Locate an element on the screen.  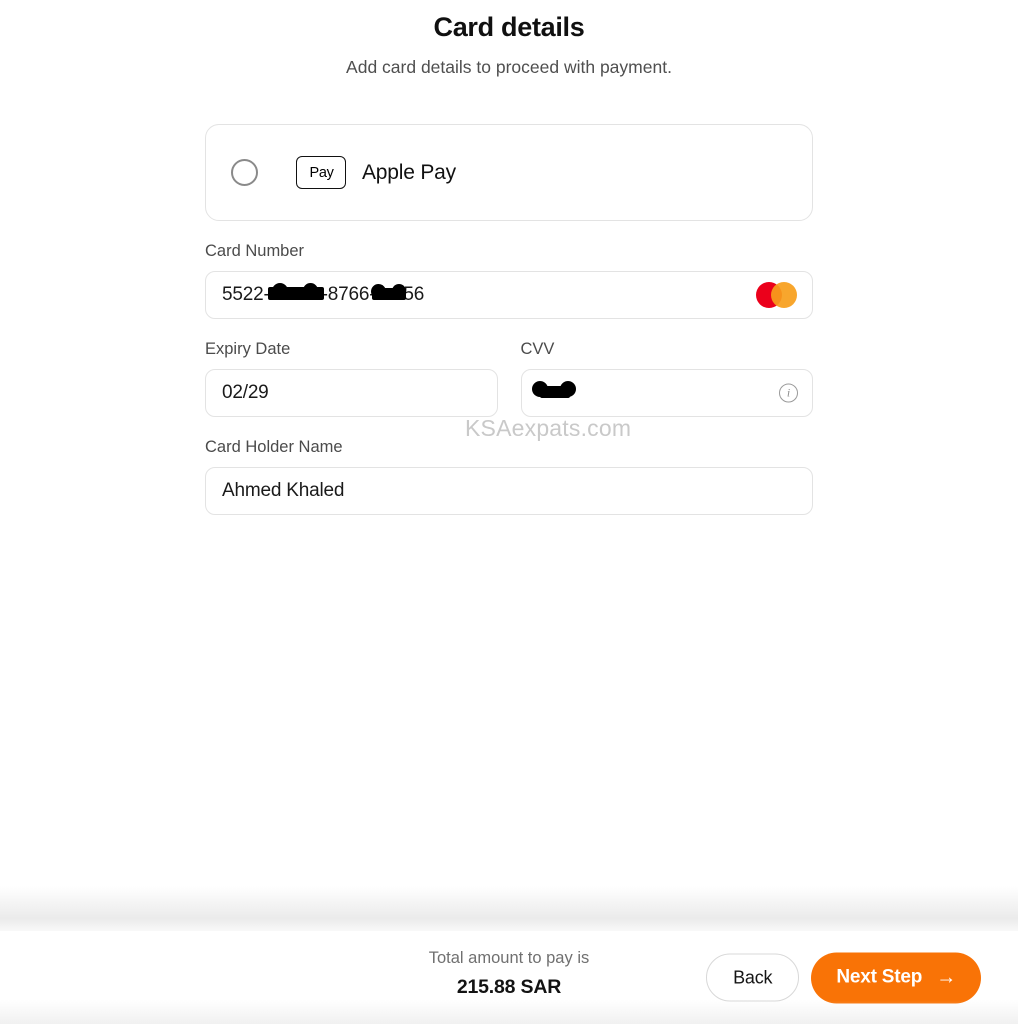
apple-pay-radio is located at coordinates (244, 172).